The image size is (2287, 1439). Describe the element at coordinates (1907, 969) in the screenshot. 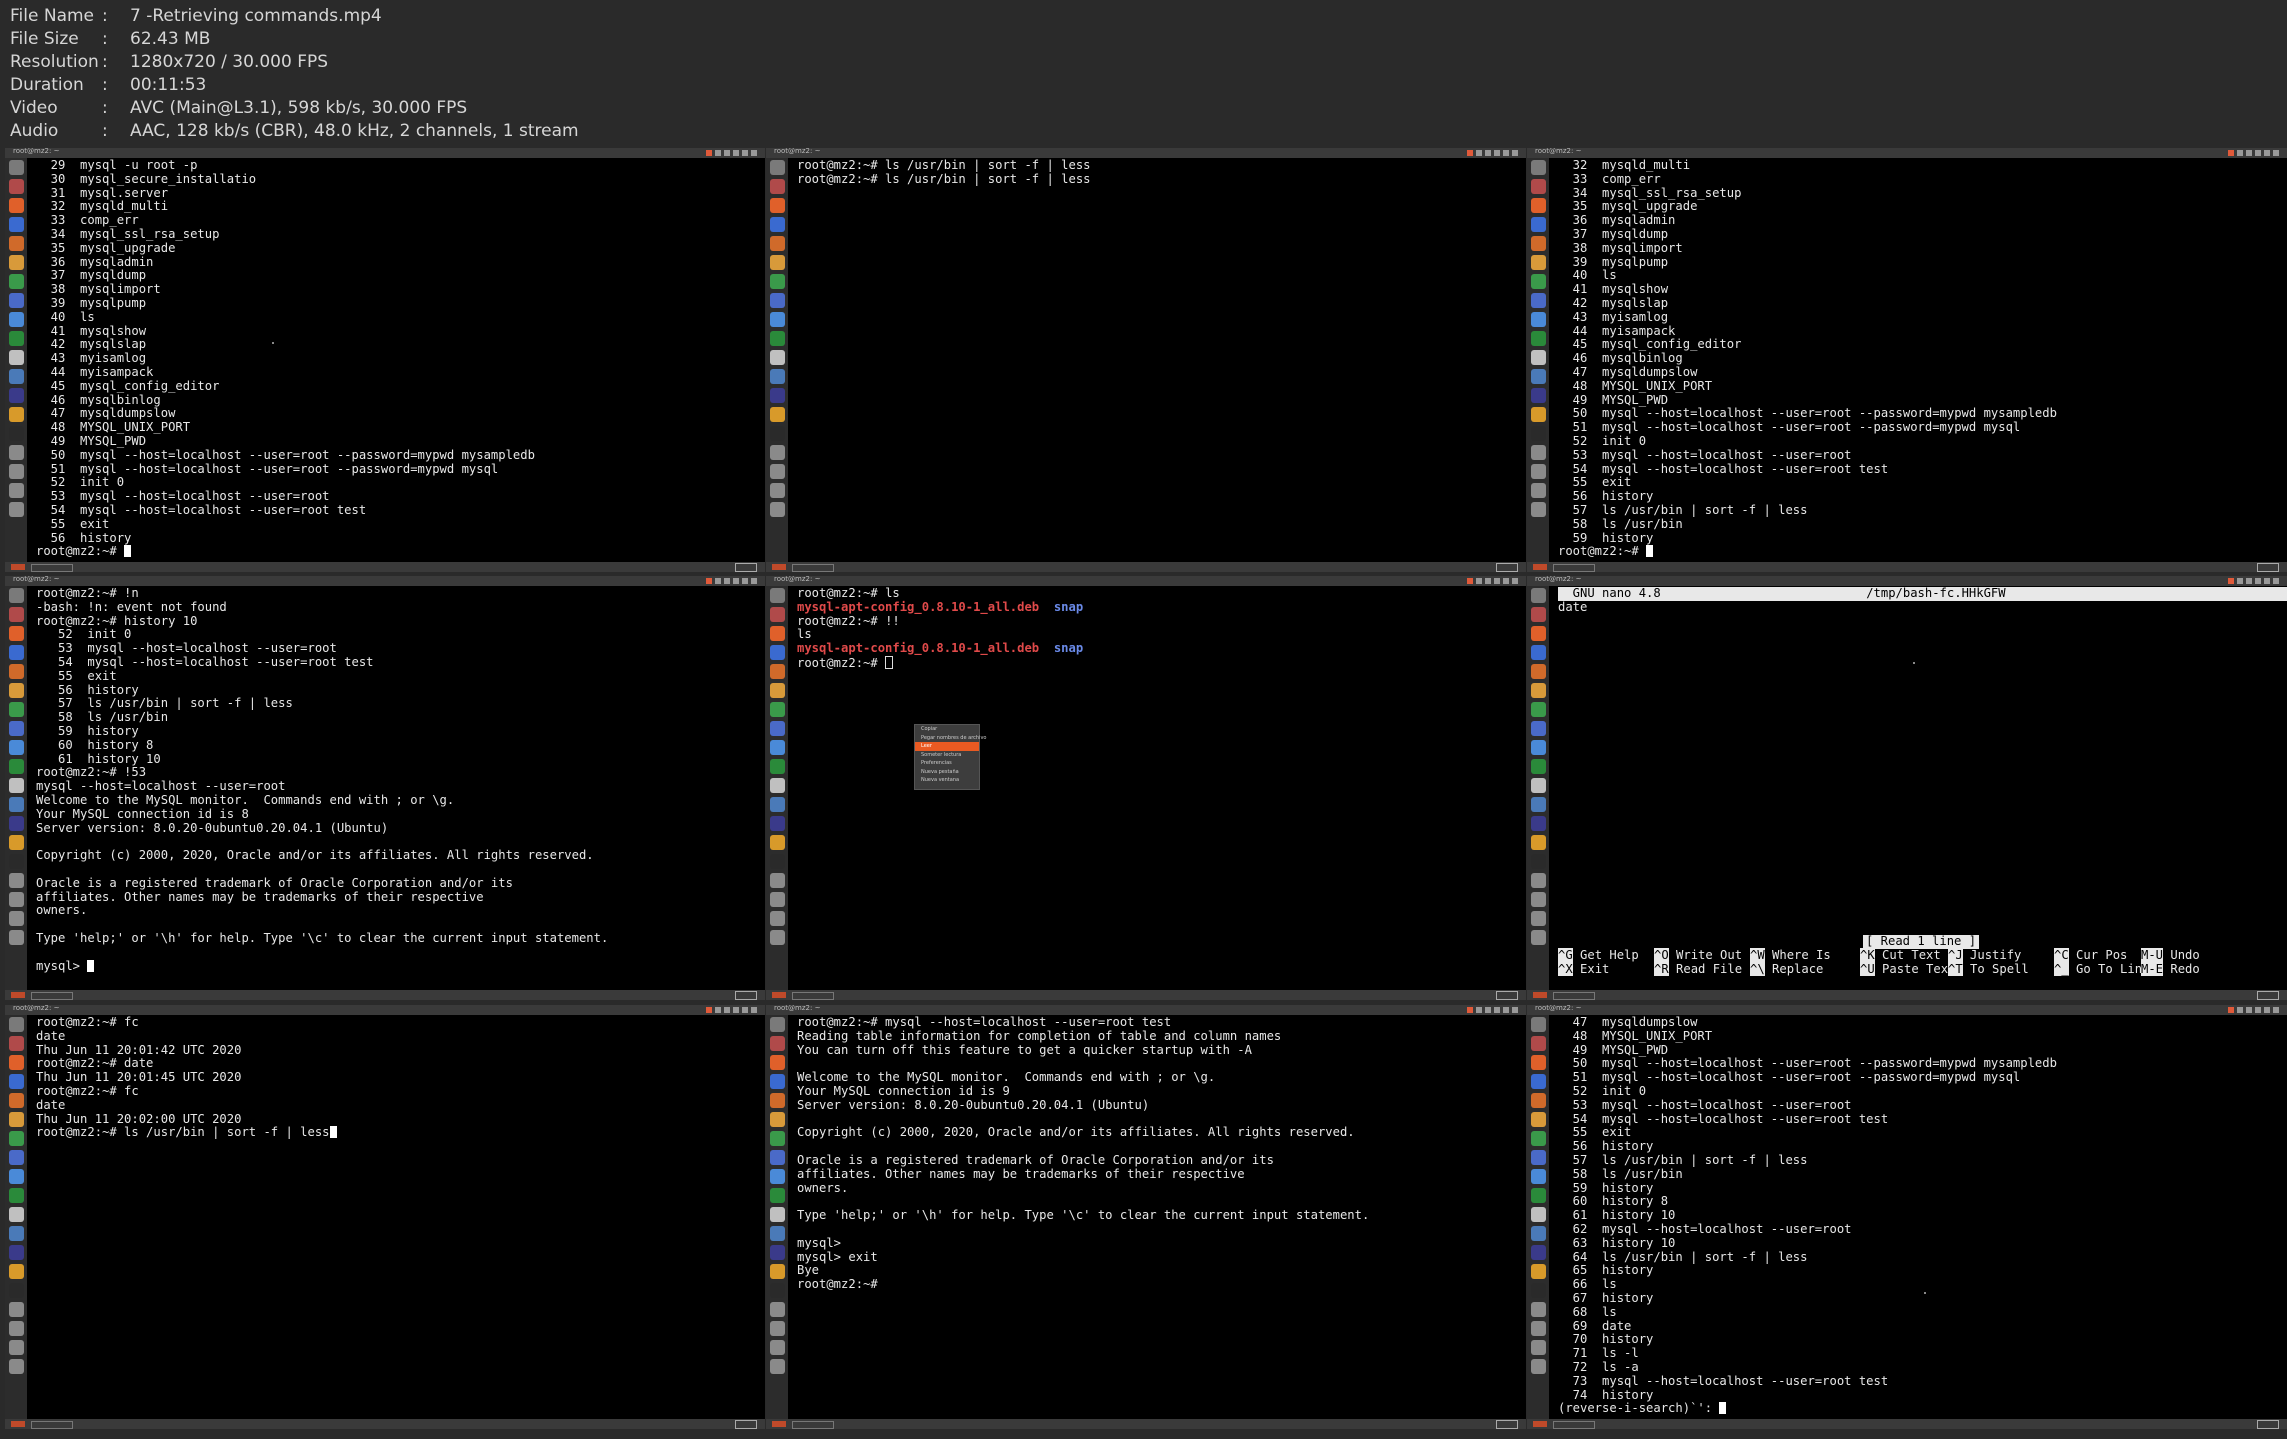

I see `nano-shortcut: ^U Paste Text` at that location.